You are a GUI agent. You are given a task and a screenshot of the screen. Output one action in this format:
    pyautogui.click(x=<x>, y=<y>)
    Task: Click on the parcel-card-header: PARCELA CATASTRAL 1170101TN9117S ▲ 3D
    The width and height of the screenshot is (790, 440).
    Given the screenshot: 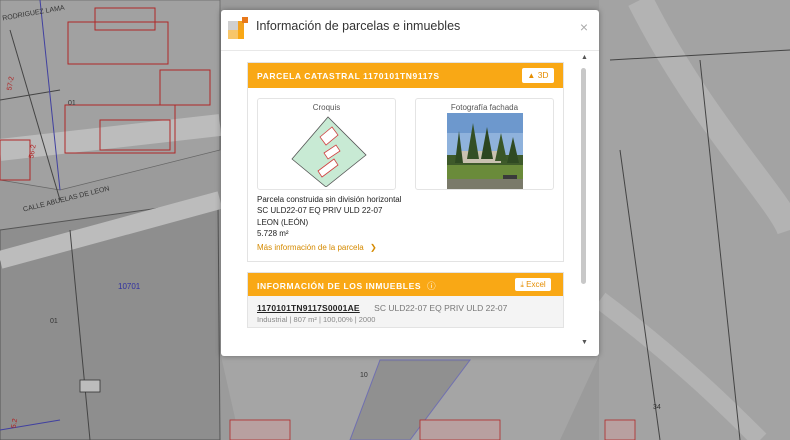 What is the action you would take?
    pyautogui.click(x=405, y=75)
    